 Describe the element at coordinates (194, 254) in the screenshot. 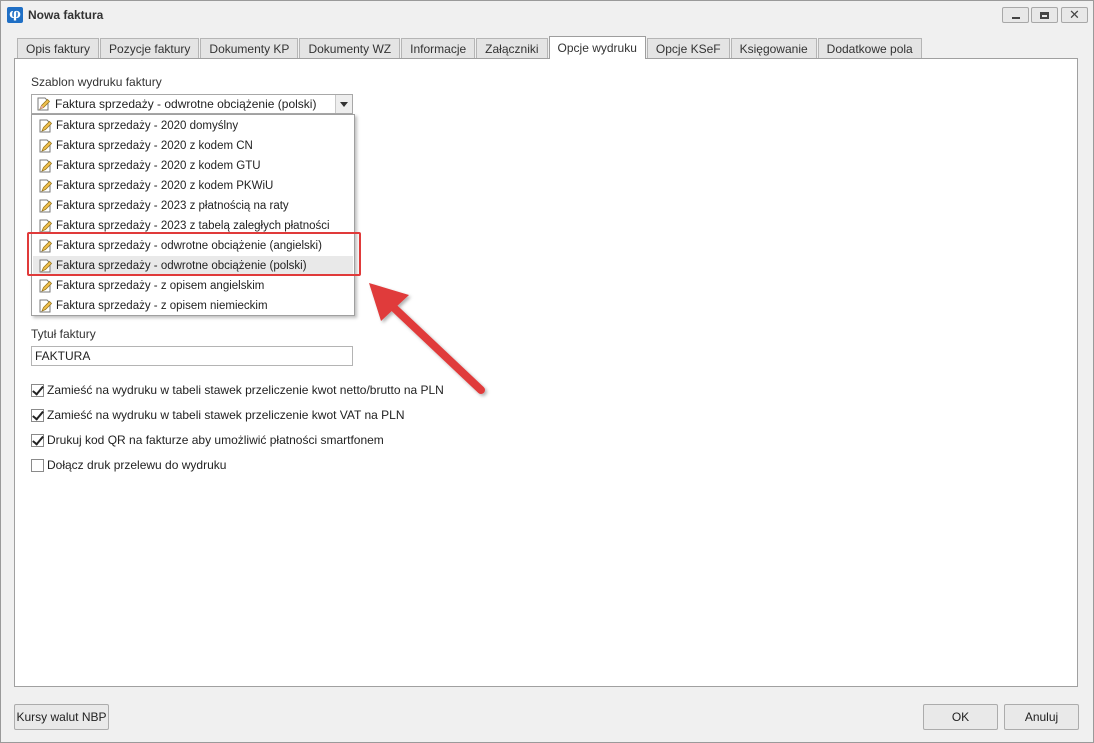

I see `highlight-box` at that location.